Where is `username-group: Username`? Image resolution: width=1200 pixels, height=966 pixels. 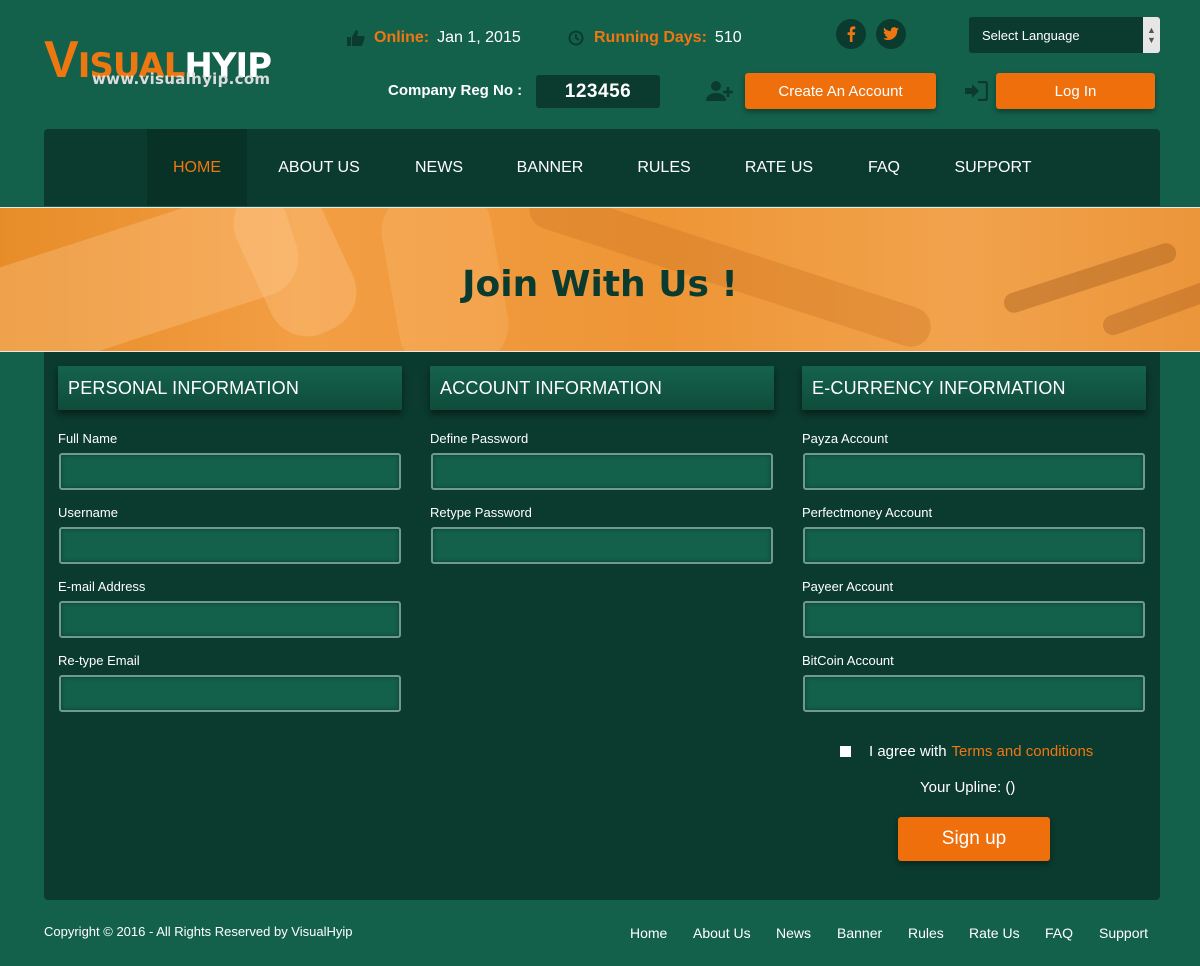
username-group: Username is located at coordinates (230, 534).